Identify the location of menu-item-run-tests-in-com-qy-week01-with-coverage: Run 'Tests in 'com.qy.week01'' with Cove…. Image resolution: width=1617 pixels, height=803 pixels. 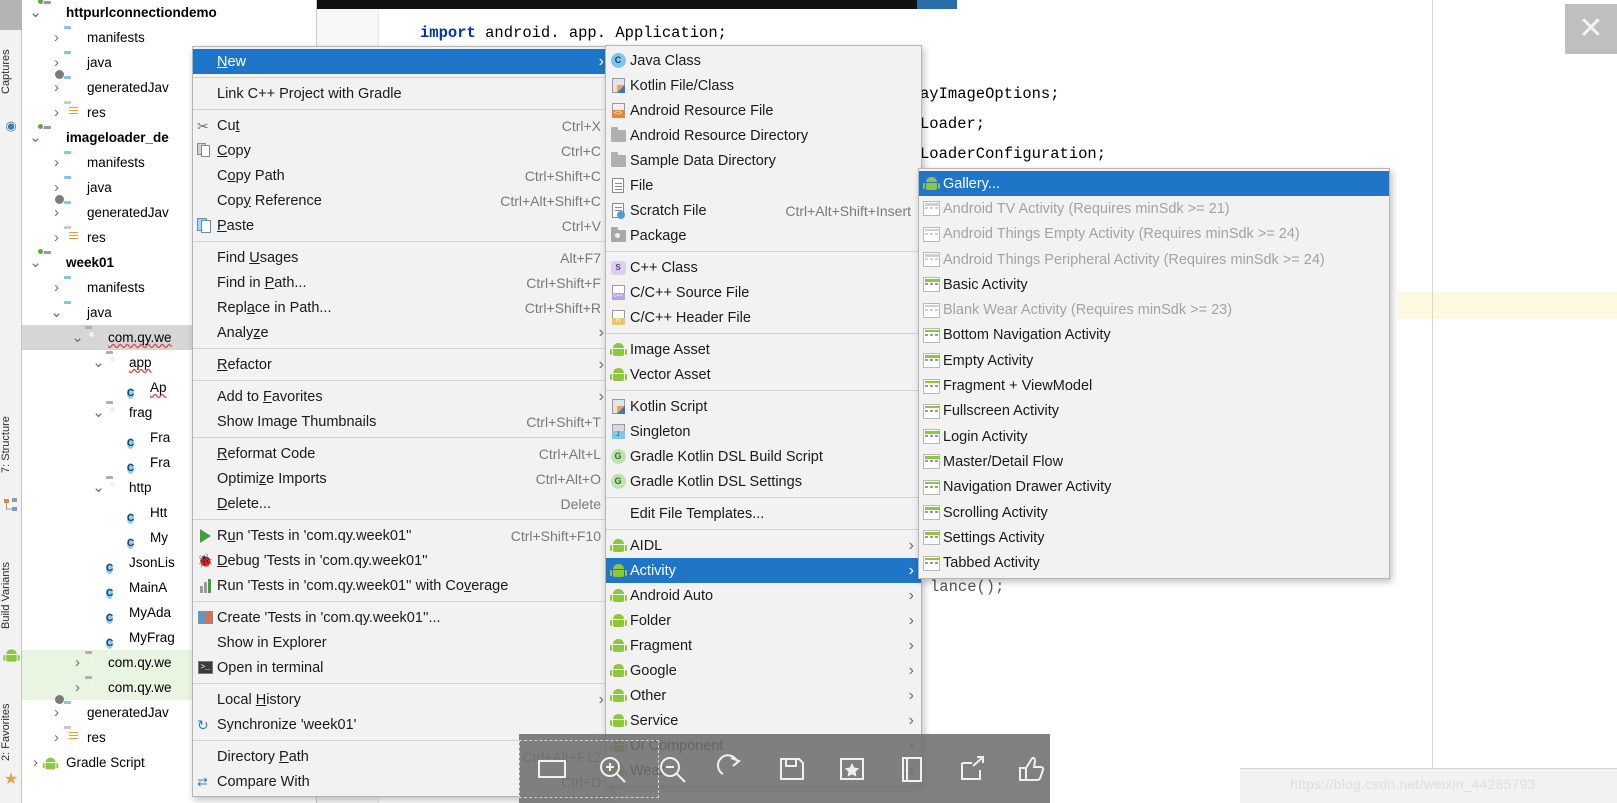
(402, 585).